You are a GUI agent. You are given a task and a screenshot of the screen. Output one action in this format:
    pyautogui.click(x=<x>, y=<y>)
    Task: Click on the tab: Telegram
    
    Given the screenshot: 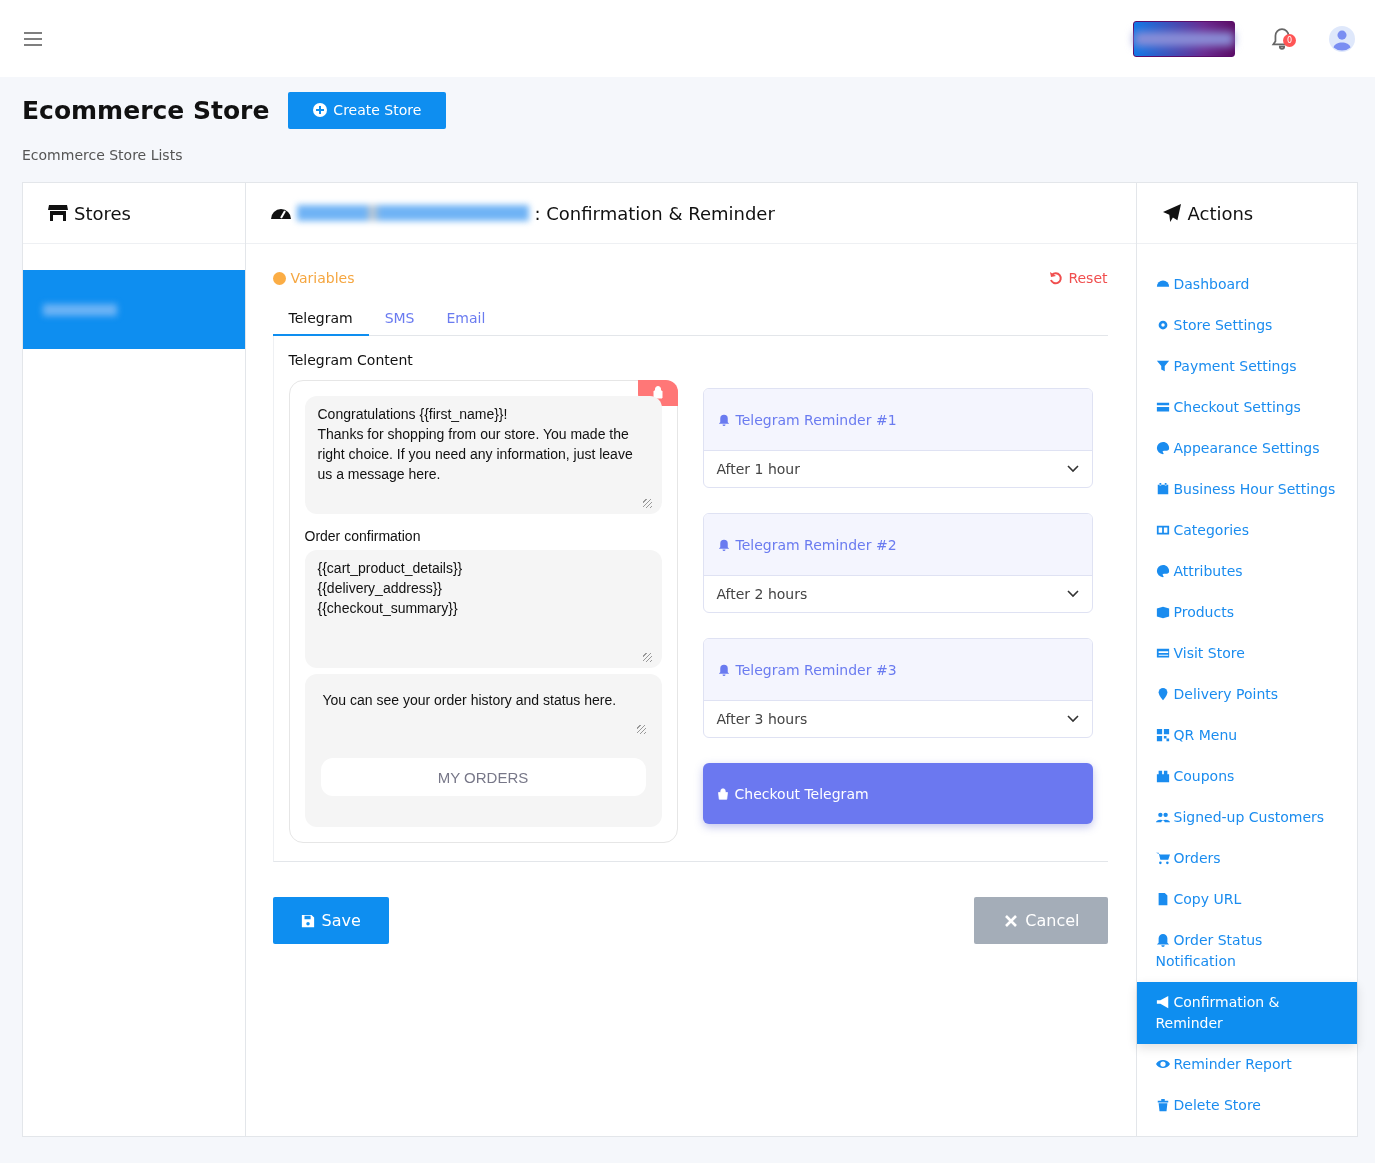 What is the action you would take?
    pyautogui.click(x=320, y=323)
    